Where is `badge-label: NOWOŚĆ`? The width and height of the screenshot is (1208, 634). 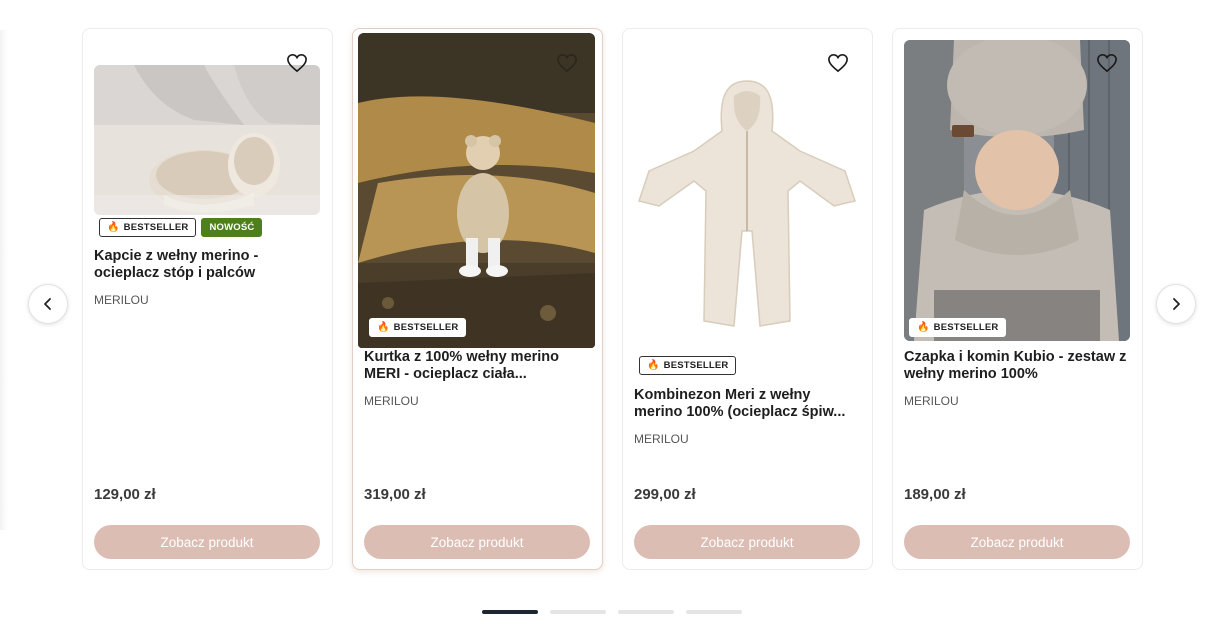 badge-label: NOWOŚĆ is located at coordinates (232, 227).